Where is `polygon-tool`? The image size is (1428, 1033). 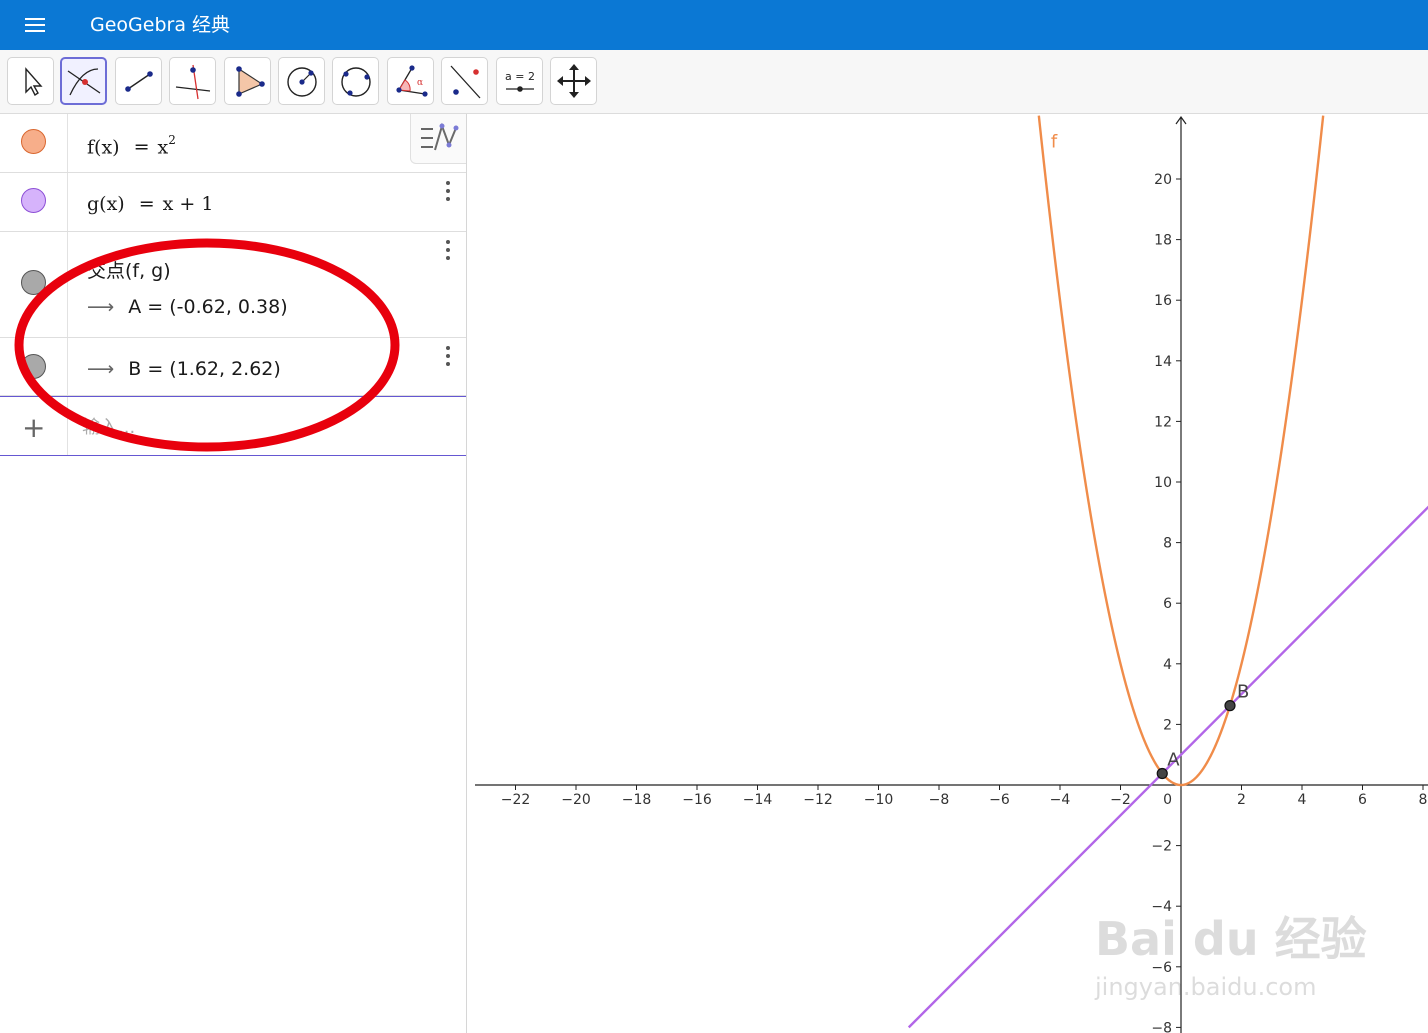
polygon-tool is located at coordinates (247, 81).